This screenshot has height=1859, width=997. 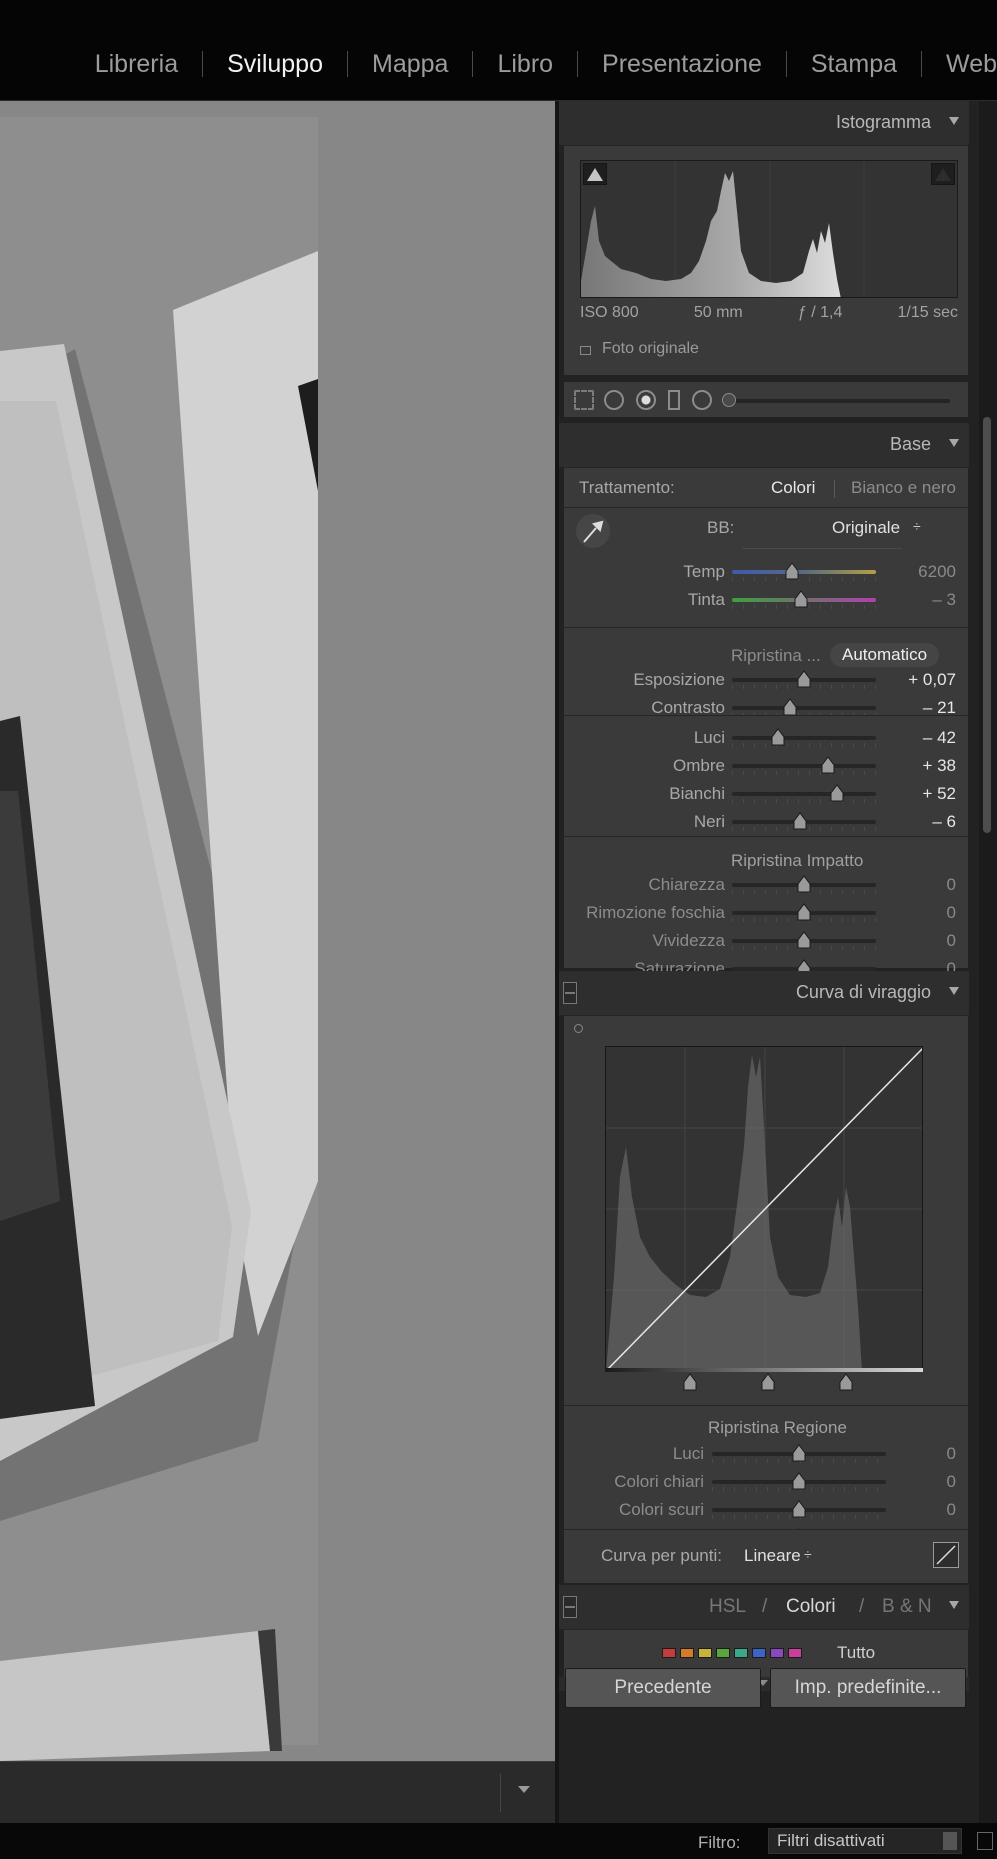 What do you see at coordinates (277, 1792) in the screenshot?
I see `filmstrip-toolbar` at bounding box center [277, 1792].